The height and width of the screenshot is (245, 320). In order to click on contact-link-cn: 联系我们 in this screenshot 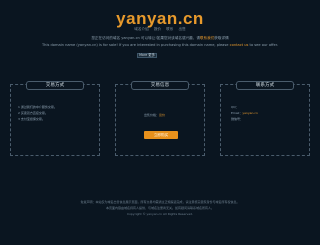, I will do `click(207, 38)`.